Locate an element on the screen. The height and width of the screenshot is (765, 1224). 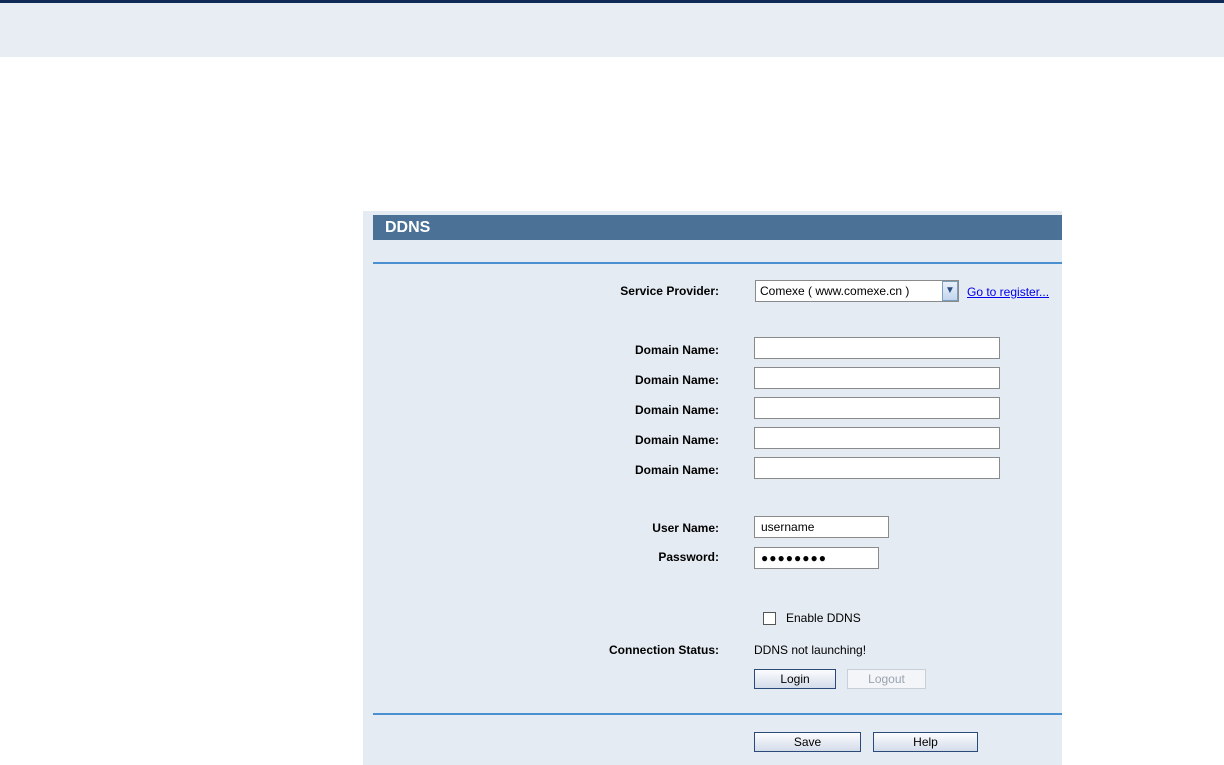
save-button: Save is located at coordinates (807, 742).